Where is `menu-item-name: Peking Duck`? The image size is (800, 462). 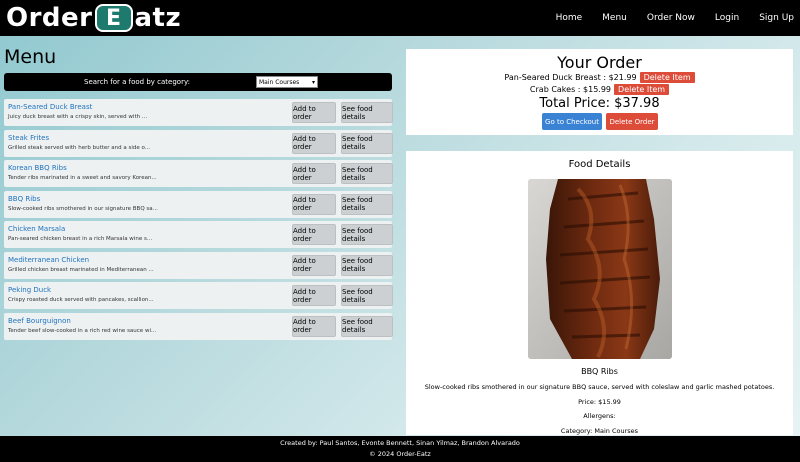 menu-item-name: Peking Duck is located at coordinates (29, 290).